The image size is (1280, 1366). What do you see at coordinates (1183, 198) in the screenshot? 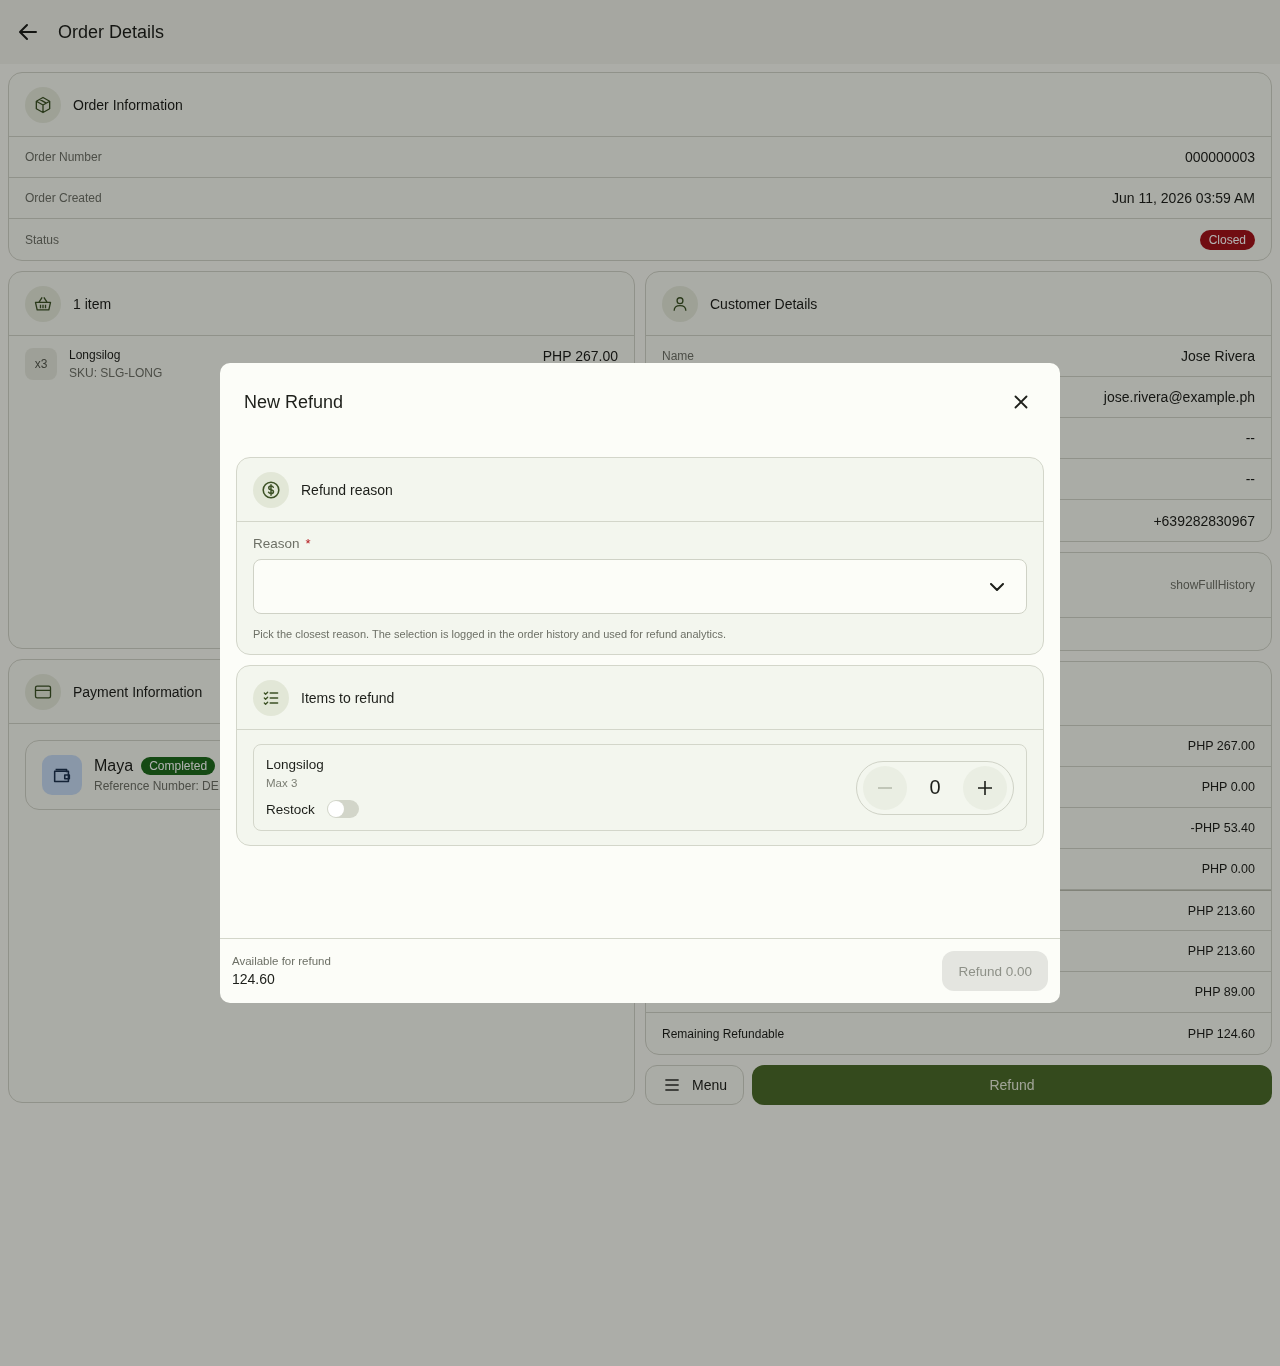
I see `row-value: Jun 11, 2026 03:59 AM` at bounding box center [1183, 198].